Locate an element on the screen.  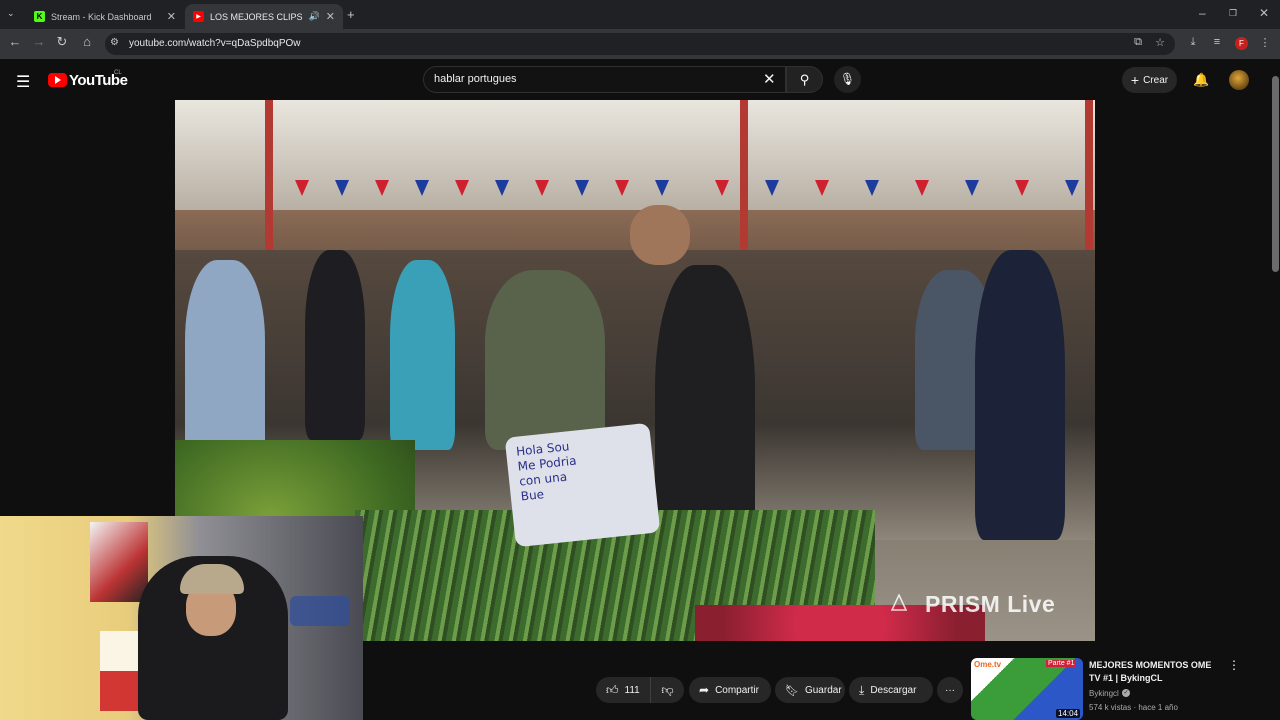
browser-menu-icon: ⋮ is located at coordinates (1265, 42).